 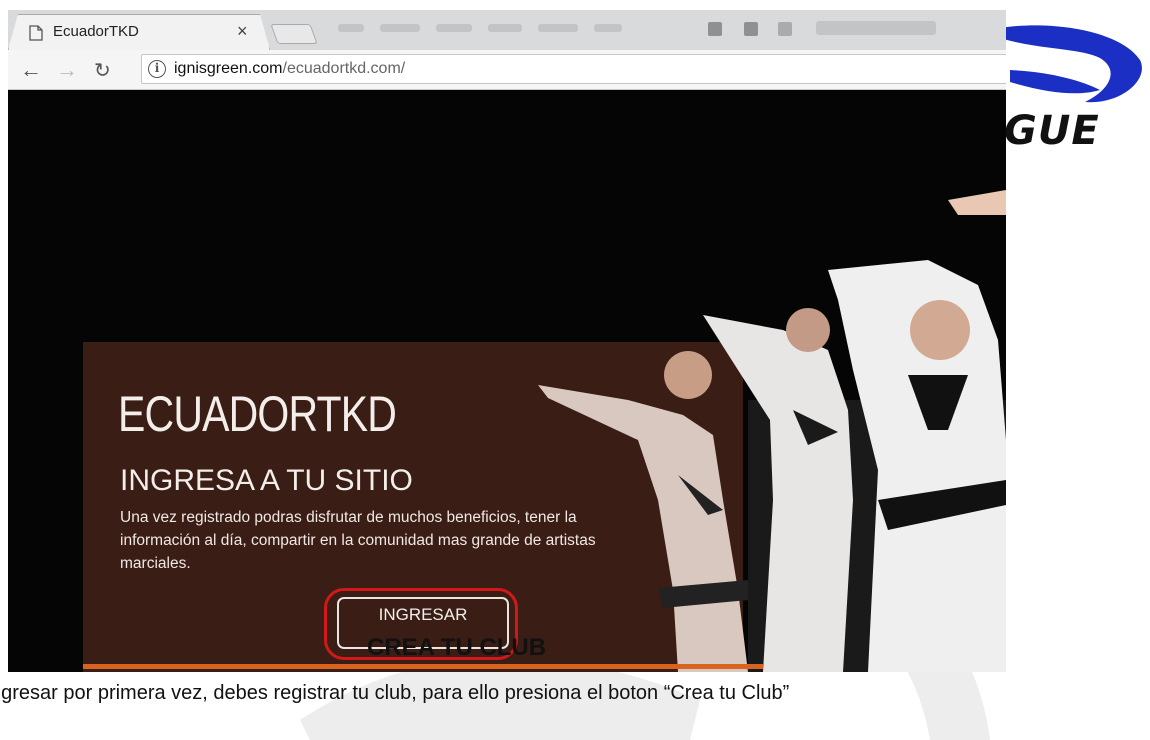 What do you see at coordinates (294, 34) in the screenshot?
I see `new-tab-button` at bounding box center [294, 34].